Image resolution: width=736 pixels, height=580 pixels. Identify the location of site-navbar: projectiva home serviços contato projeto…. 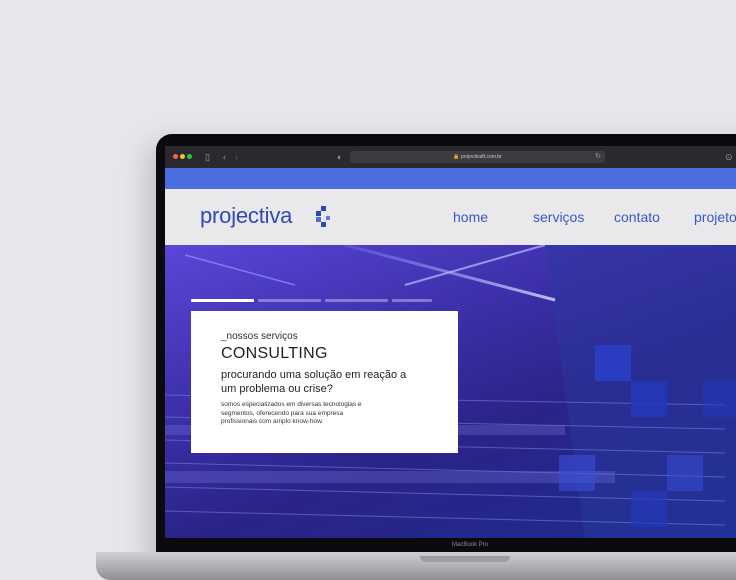
(450, 217).